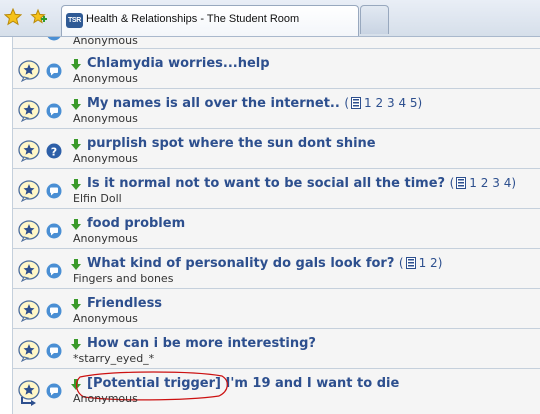  I want to click on favorites-star-icon, so click(13, 17).